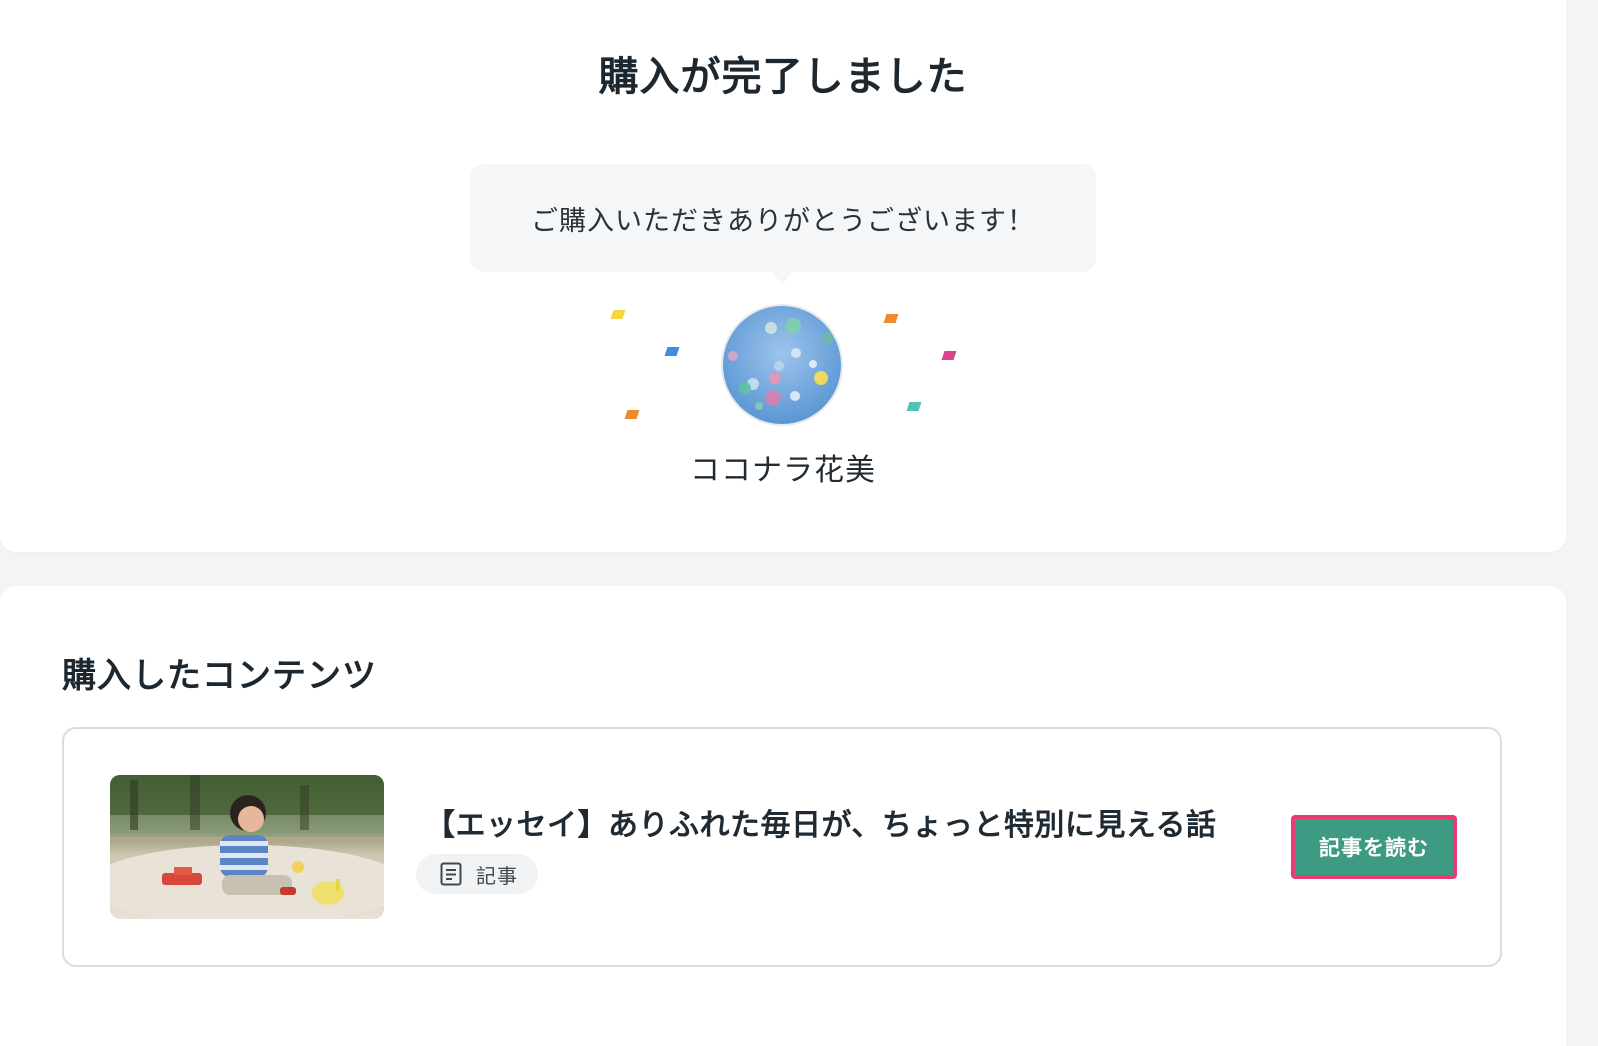 This screenshot has height=1046, width=1598. I want to click on child-sandbox-photo-icon, so click(247, 847).